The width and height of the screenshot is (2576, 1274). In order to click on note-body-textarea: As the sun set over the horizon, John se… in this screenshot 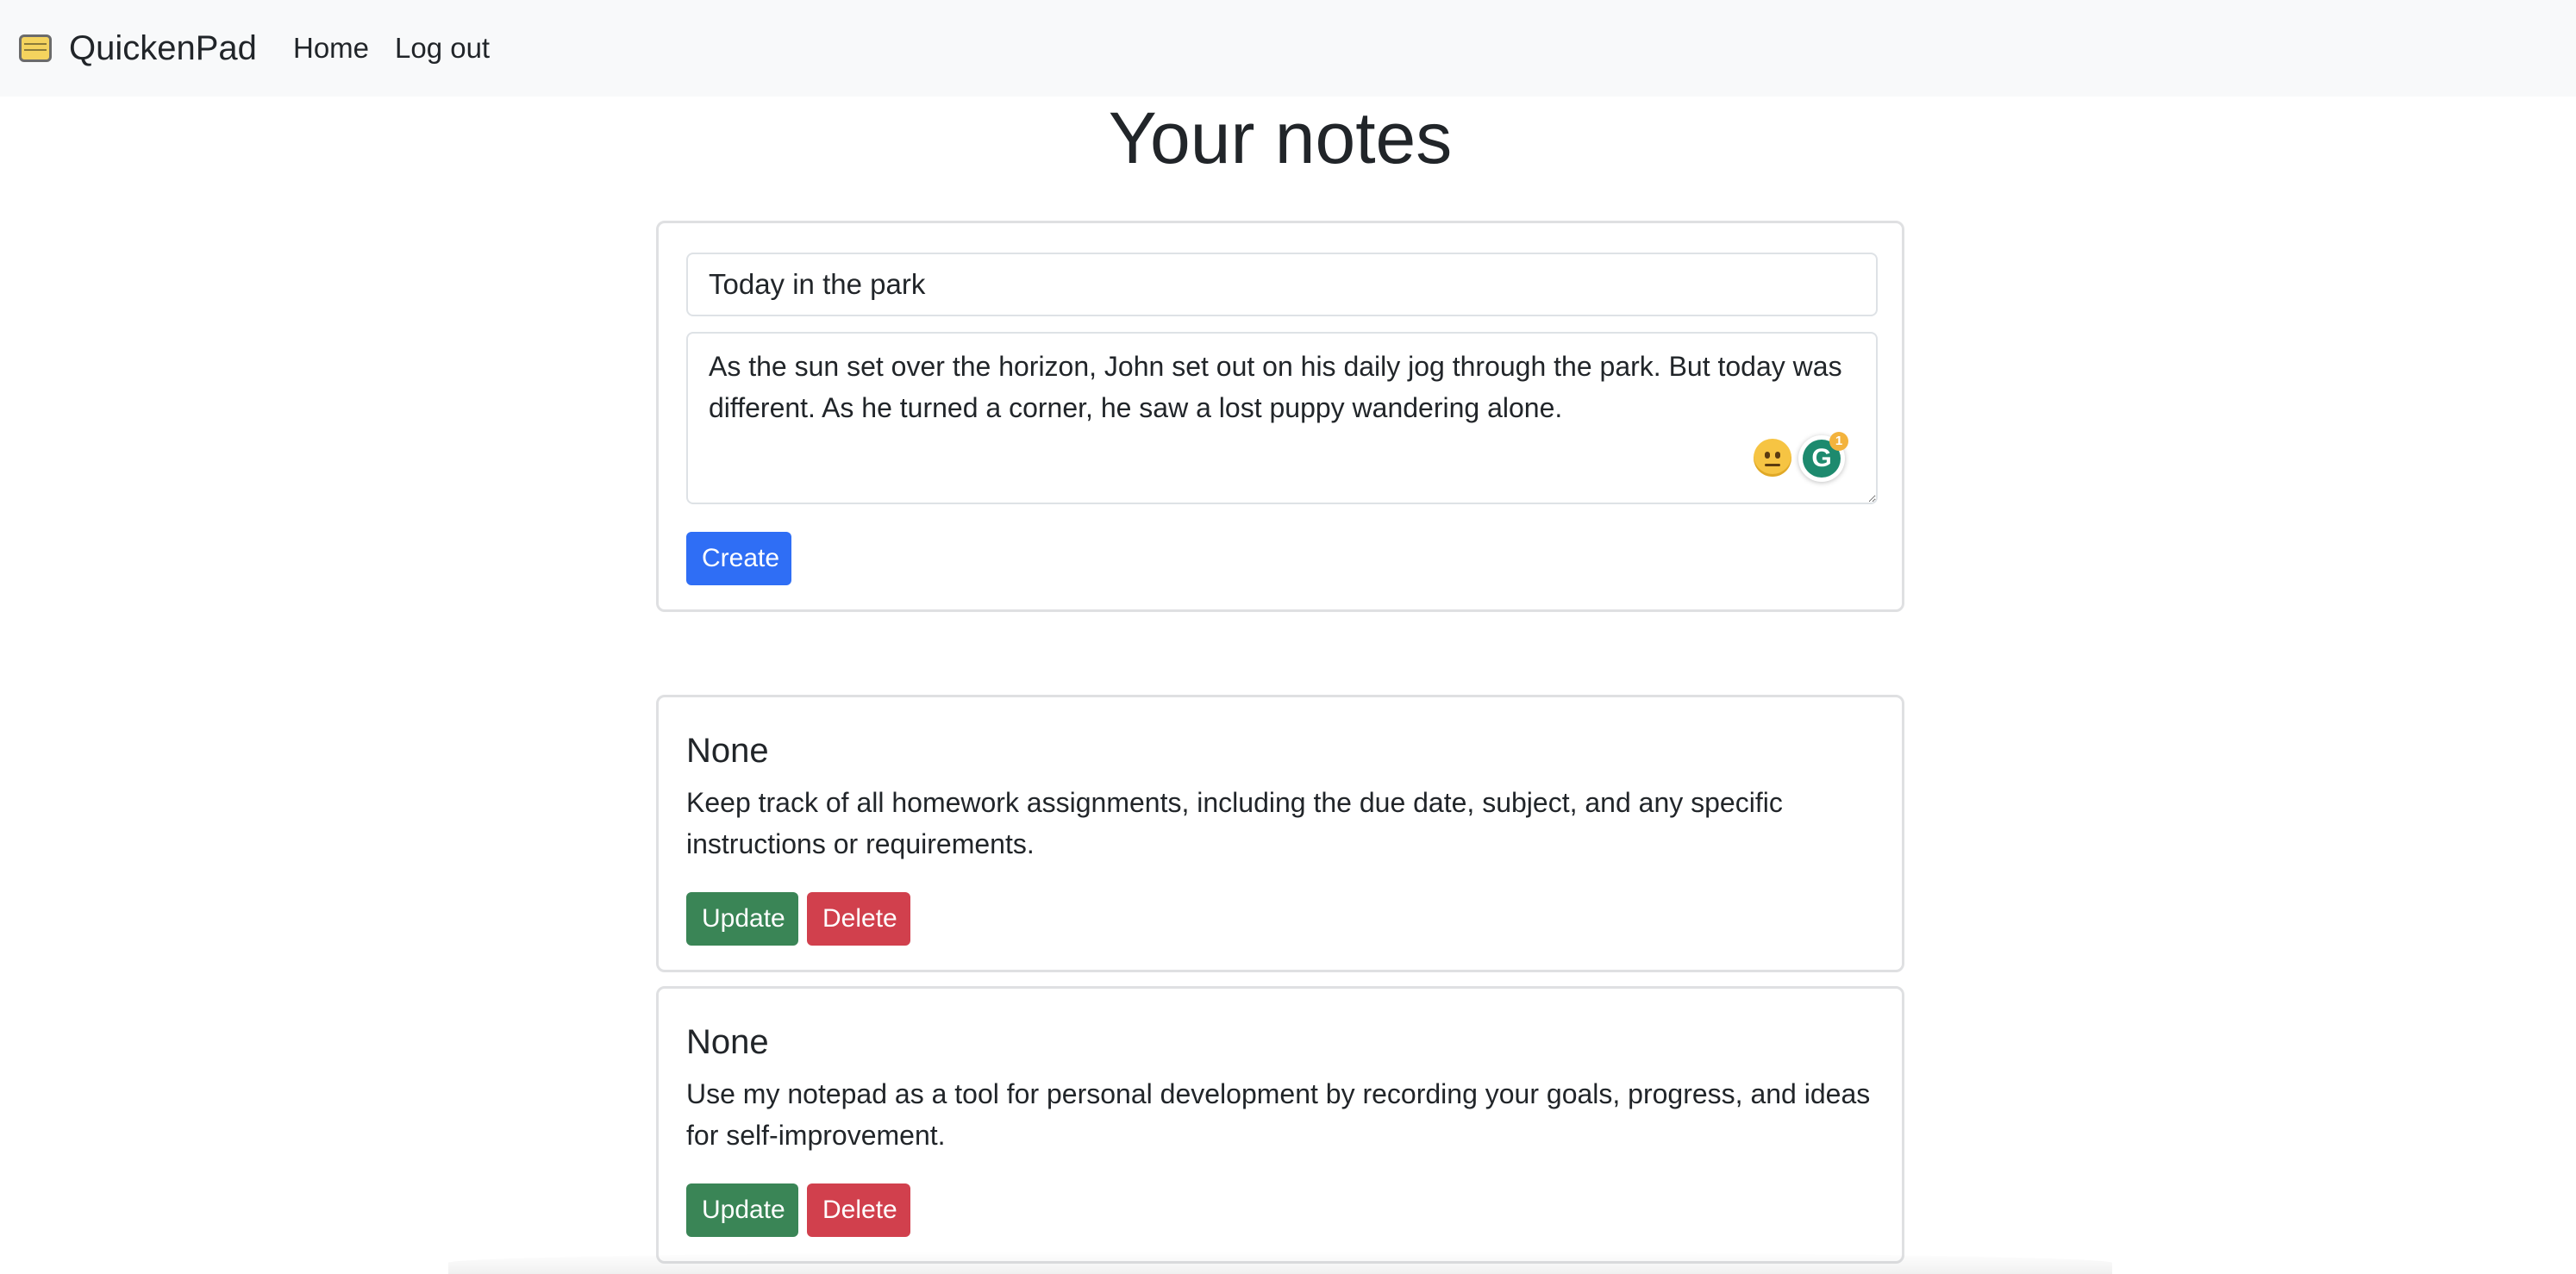, I will do `click(1282, 418)`.